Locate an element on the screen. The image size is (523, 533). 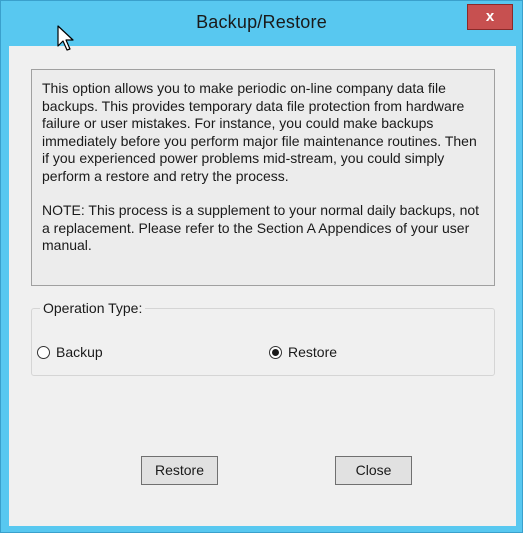
backup-radio-label: Backup is located at coordinates (79, 352).